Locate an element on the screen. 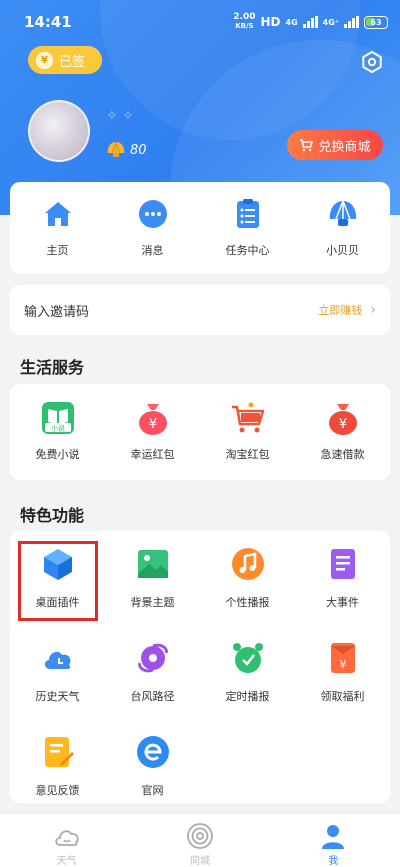  feature-background-theme: 背景主题 is located at coordinates (152, 584).